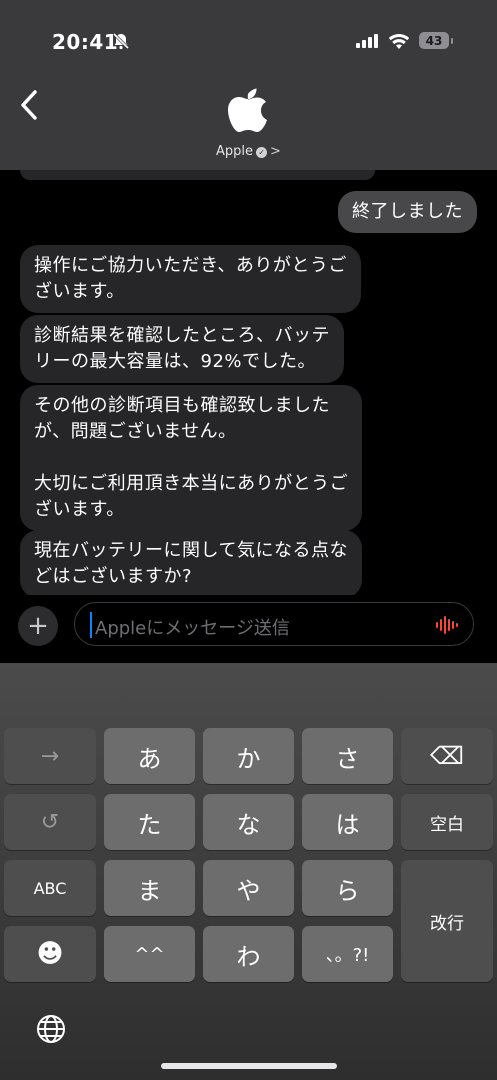 The width and height of the screenshot is (497, 1080). I want to click on key-ma: ま, so click(149, 888).